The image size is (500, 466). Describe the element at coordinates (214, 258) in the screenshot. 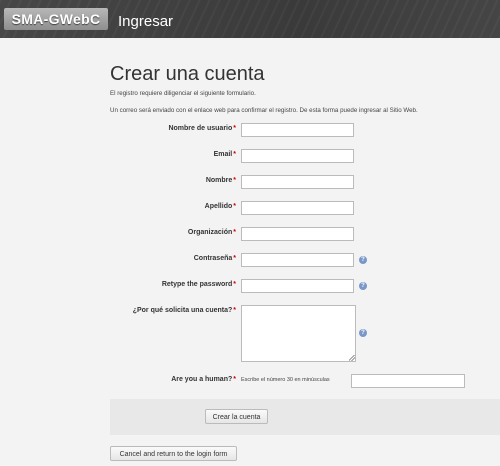

I see `password-label: Contraseña*` at that location.